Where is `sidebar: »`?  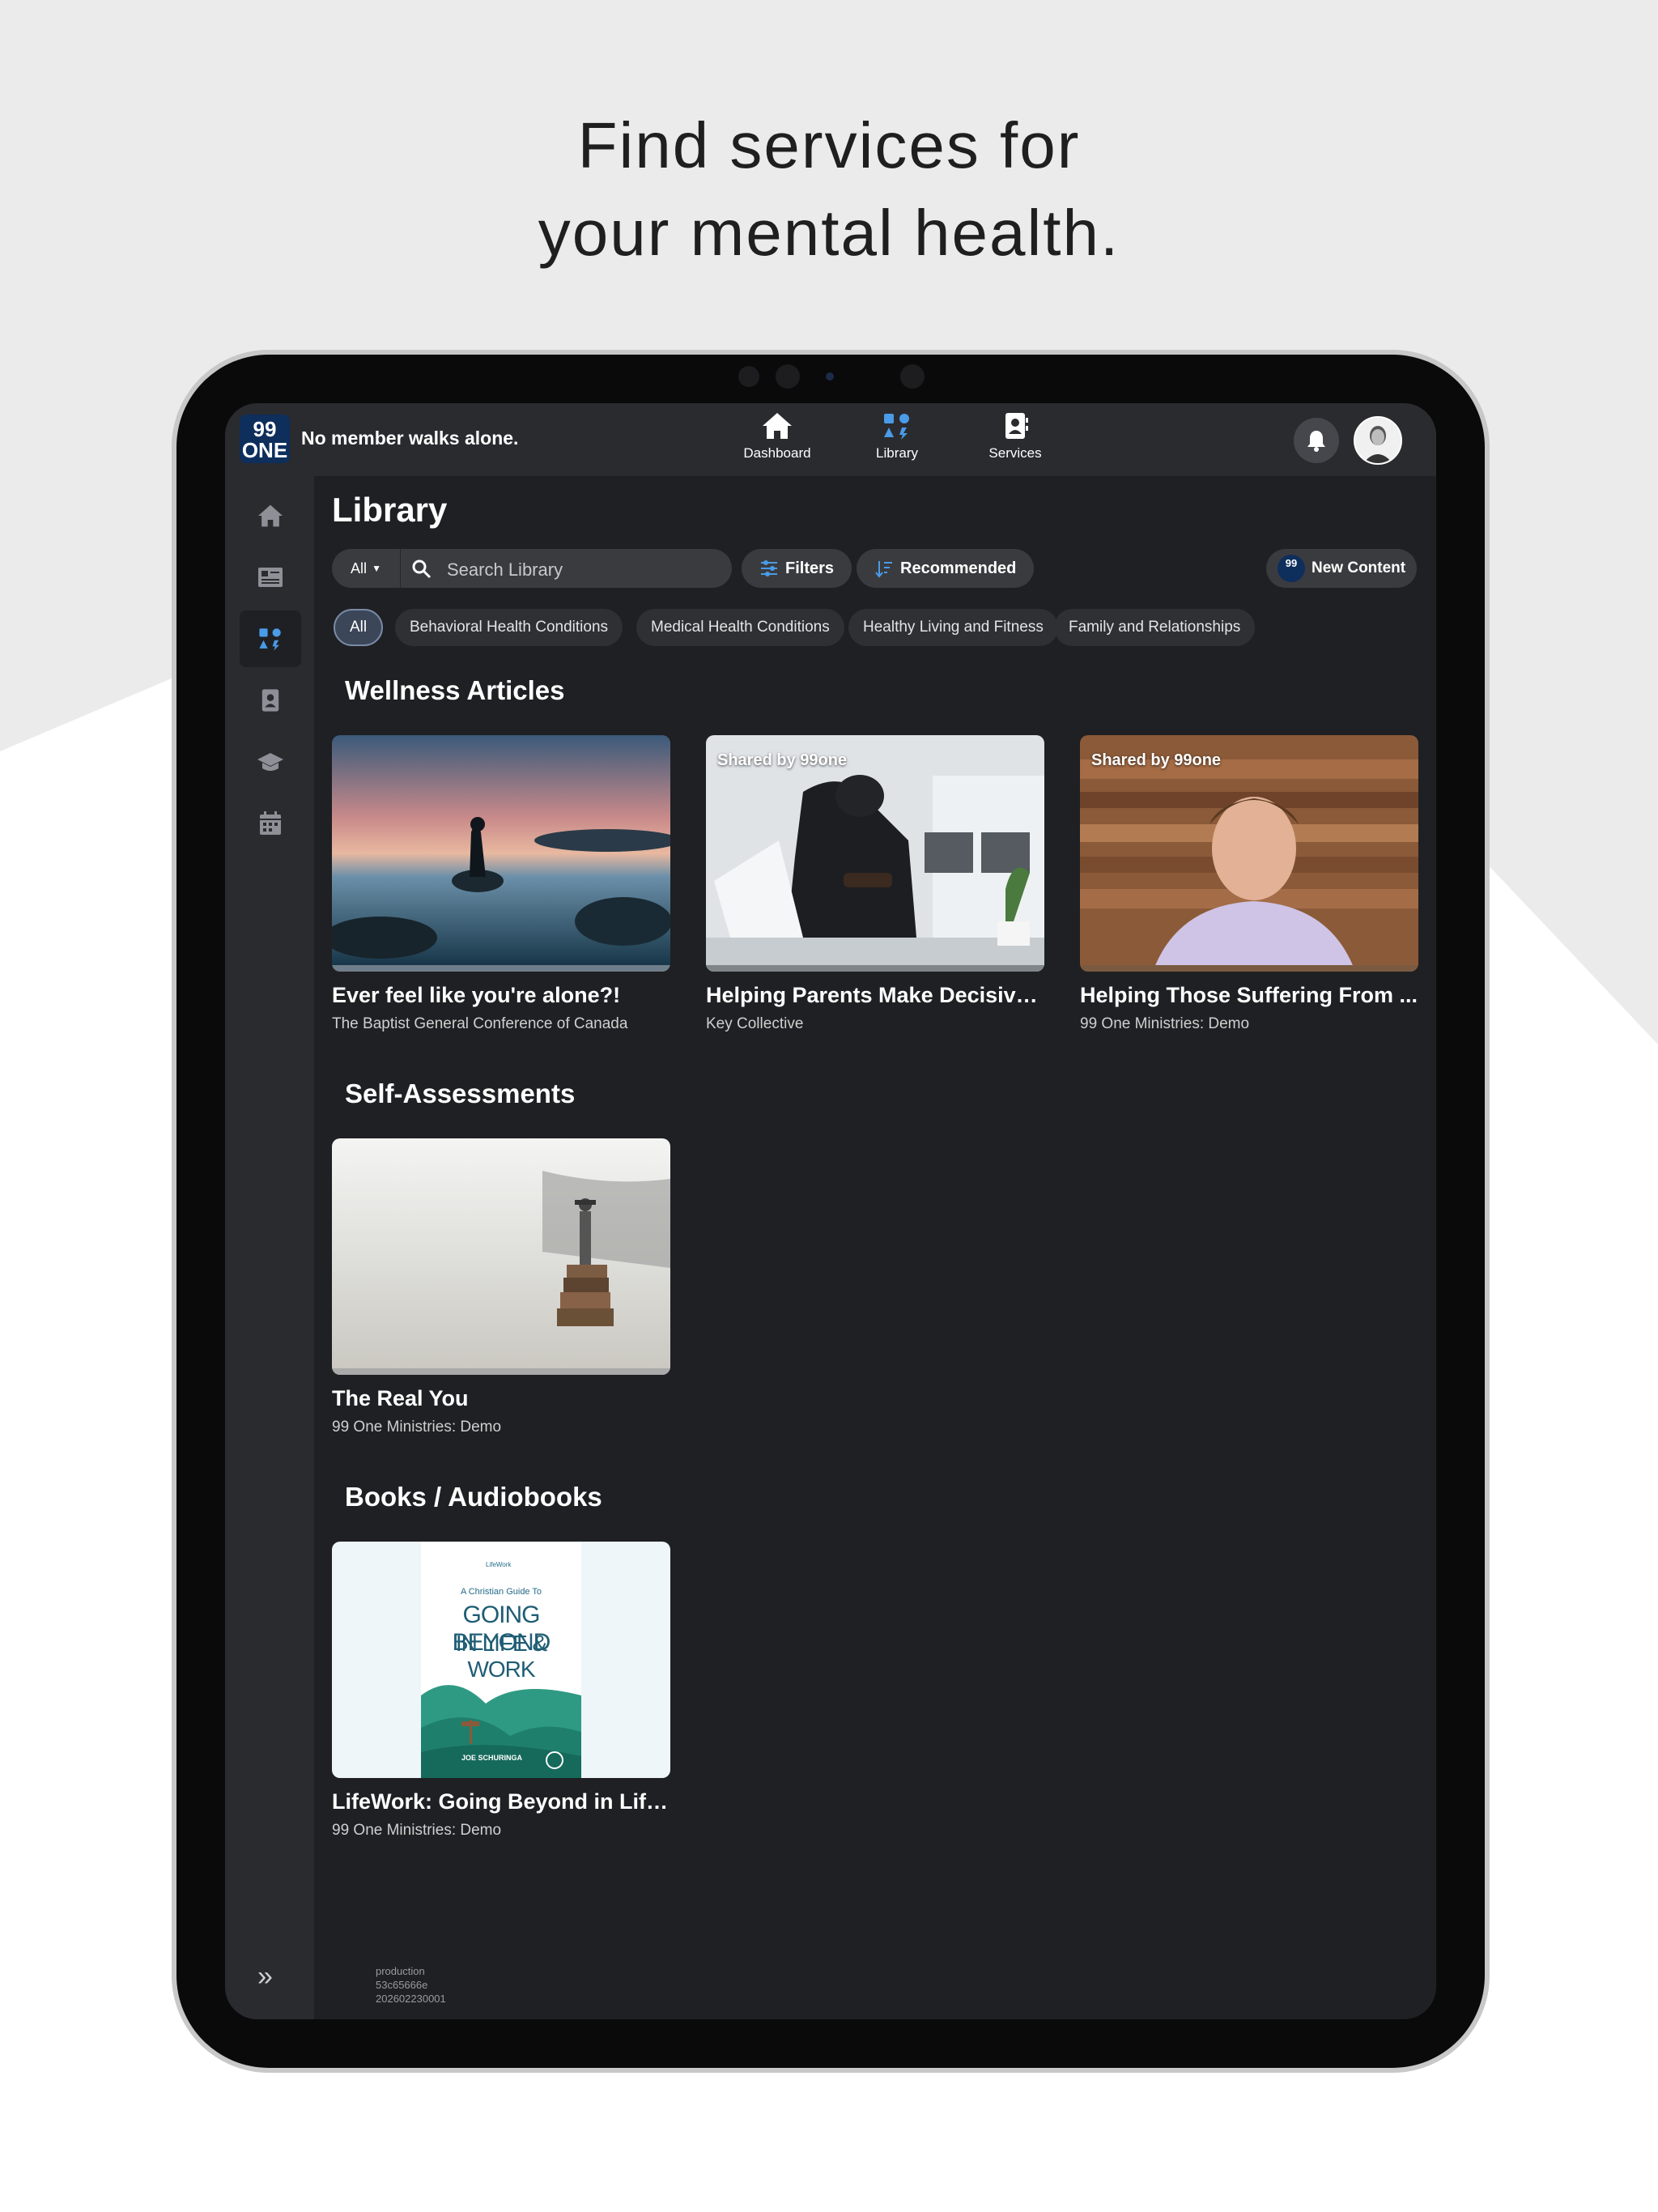
sidebar: » is located at coordinates (269, 1247).